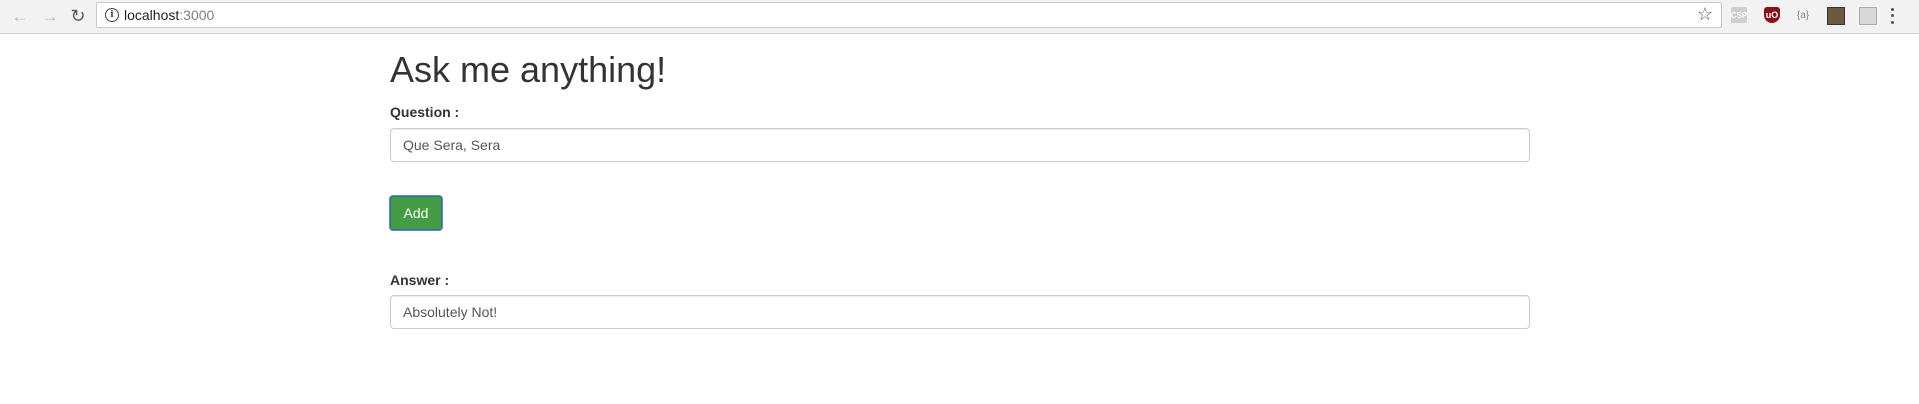 The width and height of the screenshot is (1919, 404). I want to click on add-button: Add, so click(416, 213).